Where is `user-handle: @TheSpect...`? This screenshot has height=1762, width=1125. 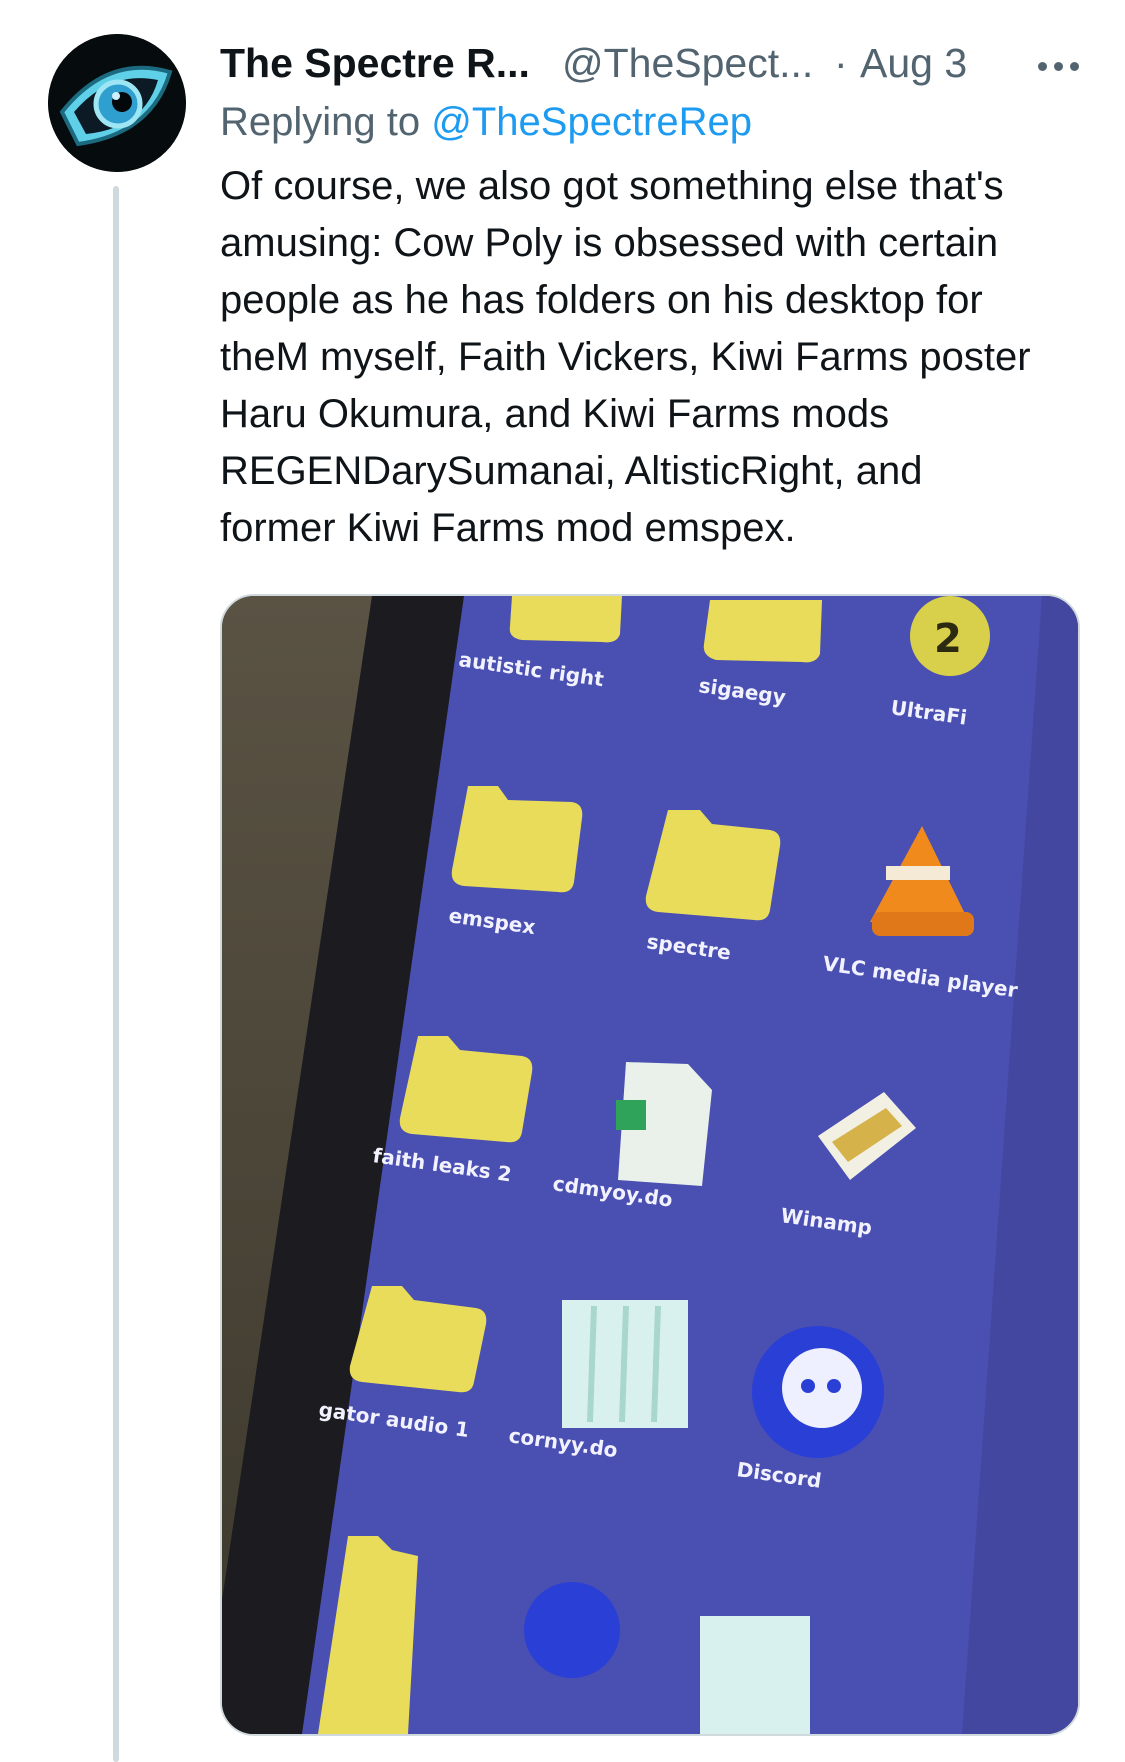
user-handle: @TheSpect... is located at coordinates (687, 63).